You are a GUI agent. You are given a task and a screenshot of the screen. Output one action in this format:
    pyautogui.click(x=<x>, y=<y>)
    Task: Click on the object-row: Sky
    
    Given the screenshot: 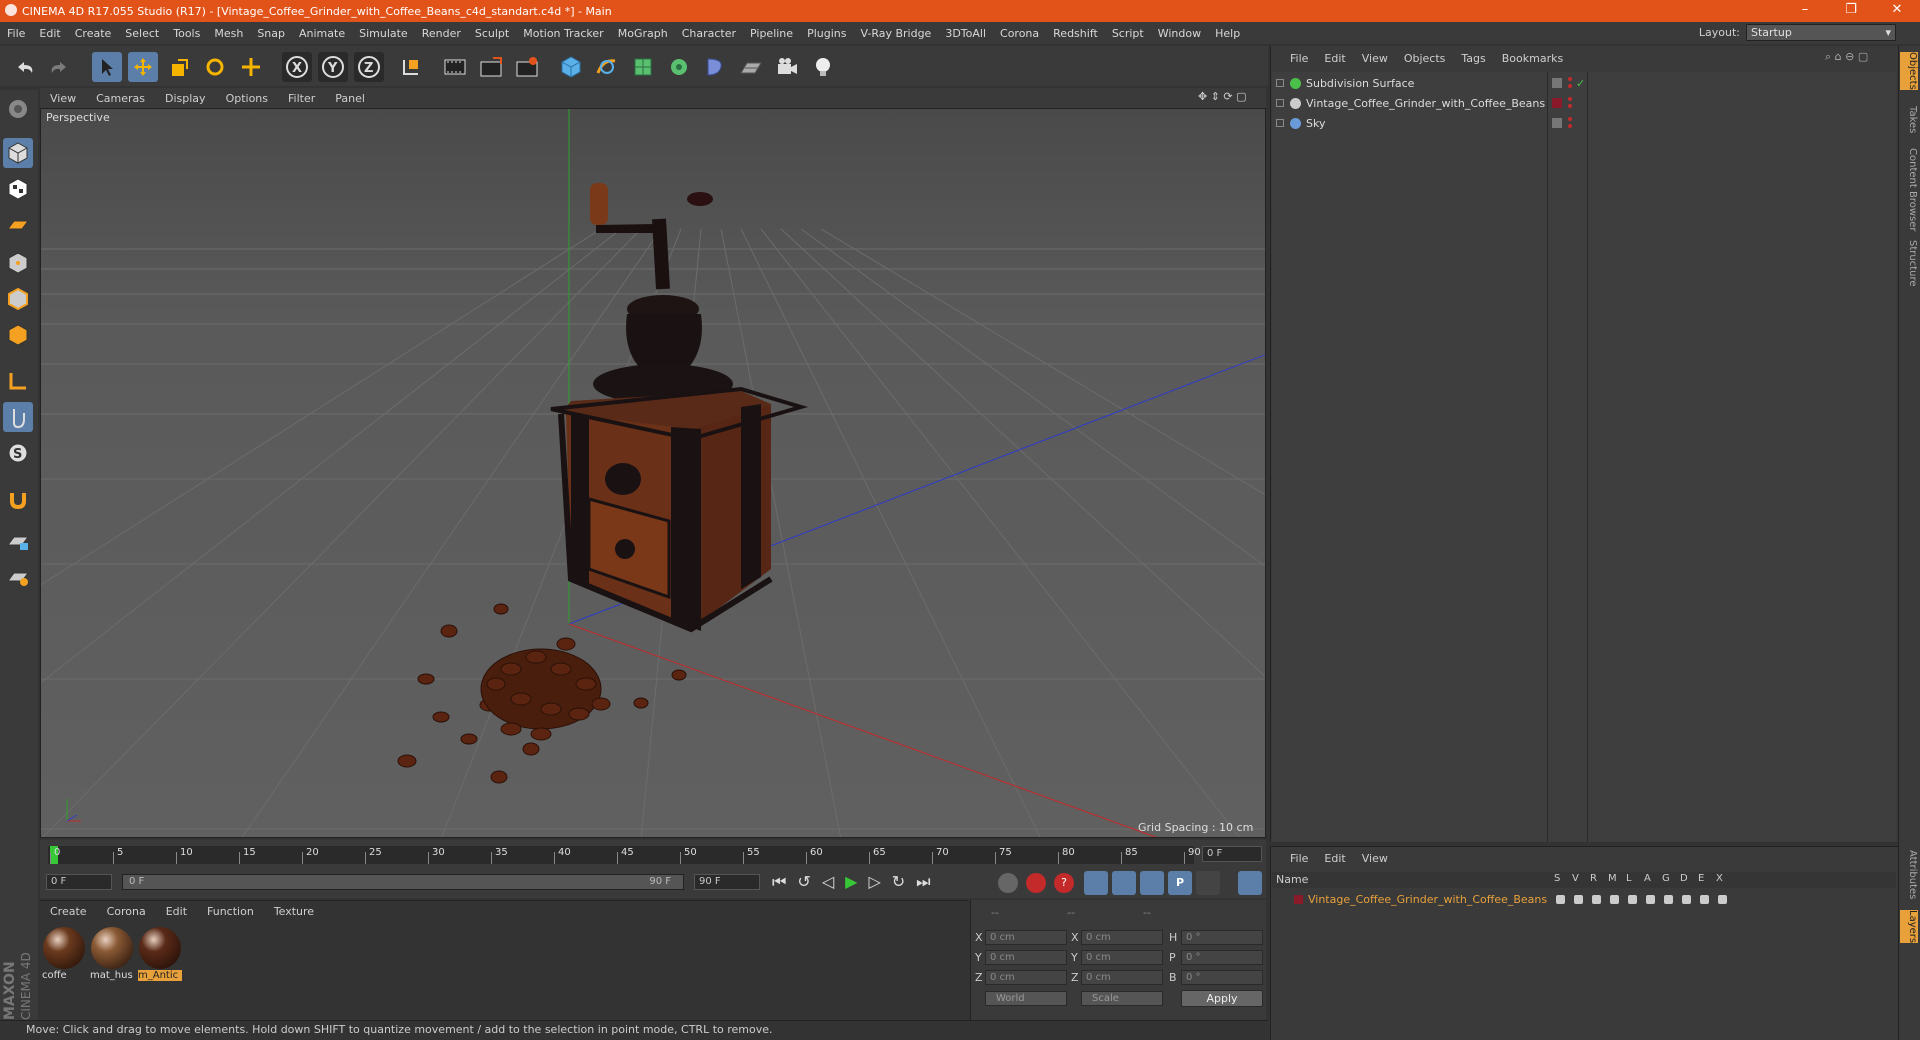 What is the action you would take?
    pyautogui.click(x=1584, y=123)
    